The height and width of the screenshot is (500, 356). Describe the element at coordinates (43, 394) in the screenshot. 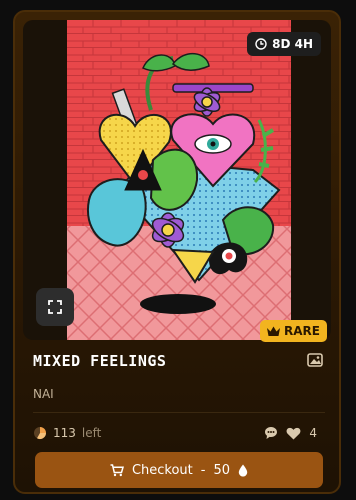

I see `artist-name: NAI` at that location.